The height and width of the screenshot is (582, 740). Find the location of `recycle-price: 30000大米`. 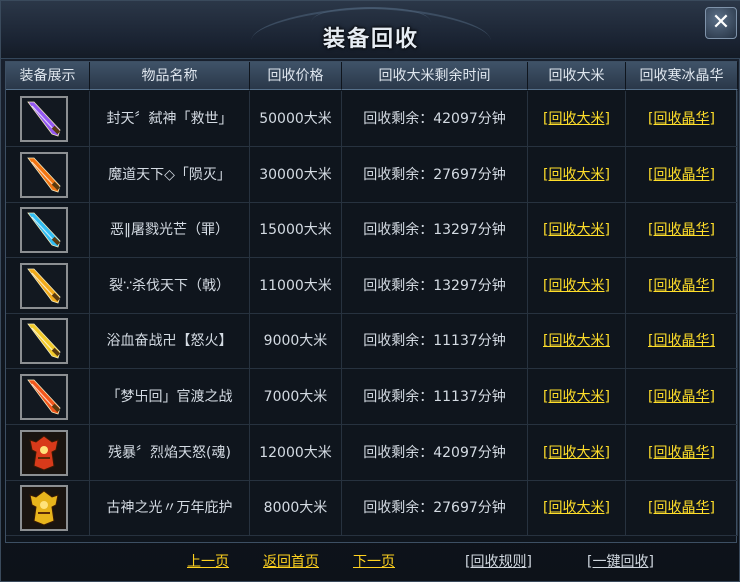

recycle-price: 30000大米 is located at coordinates (296, 174).